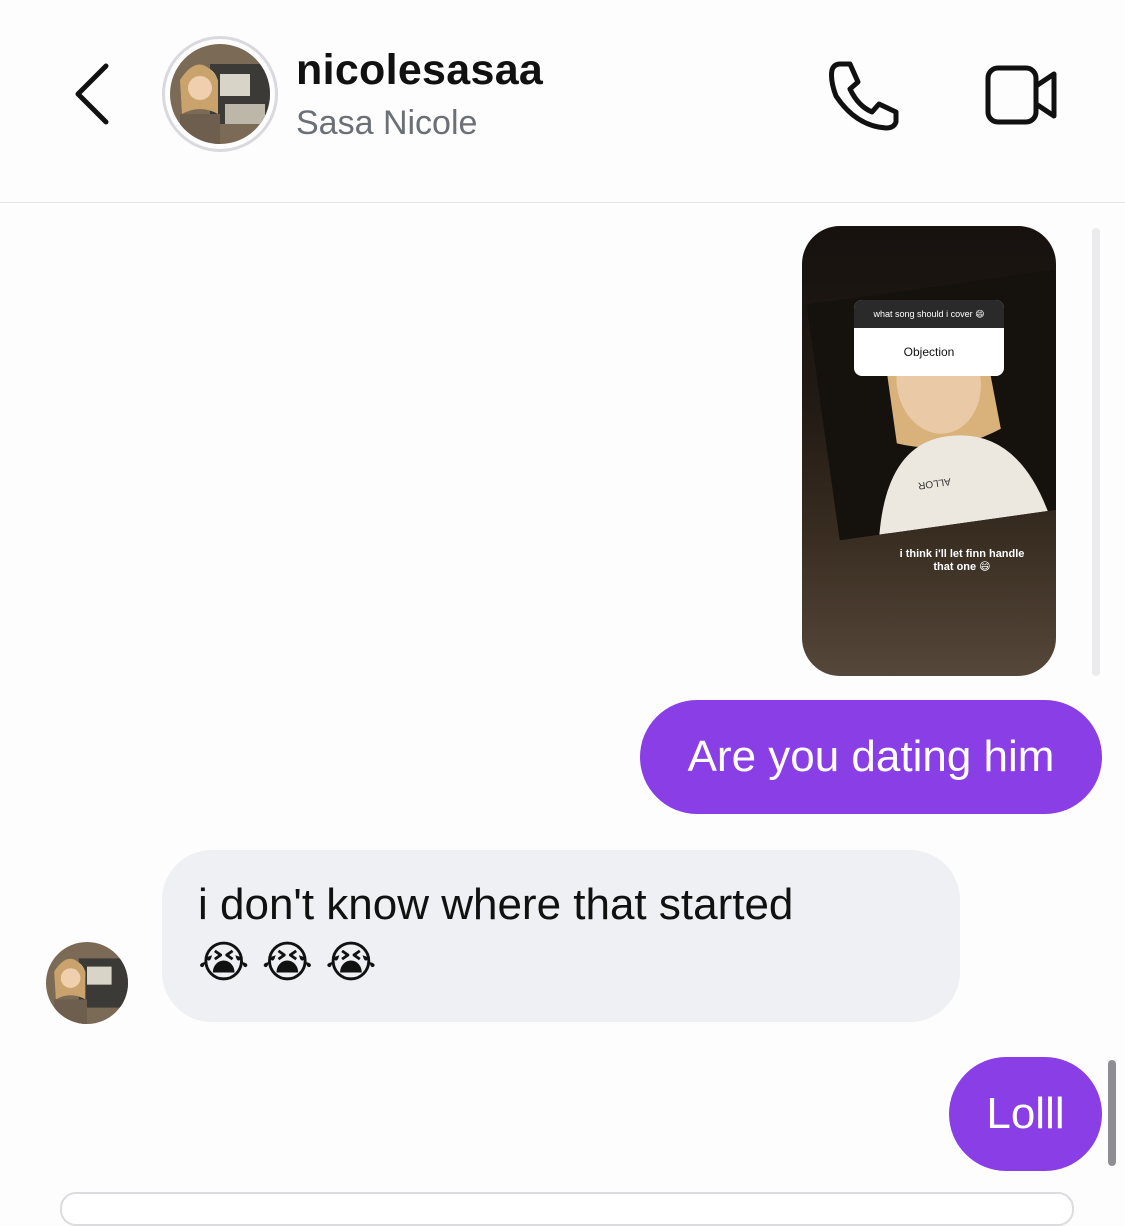 This screenshot has height=1226, width=1125. What do you see at coordinates (561, 936) in the screenshot?
I see `incoming-message: i don't know where that started 😭 😭 😭` at bounding box center [561, 936].